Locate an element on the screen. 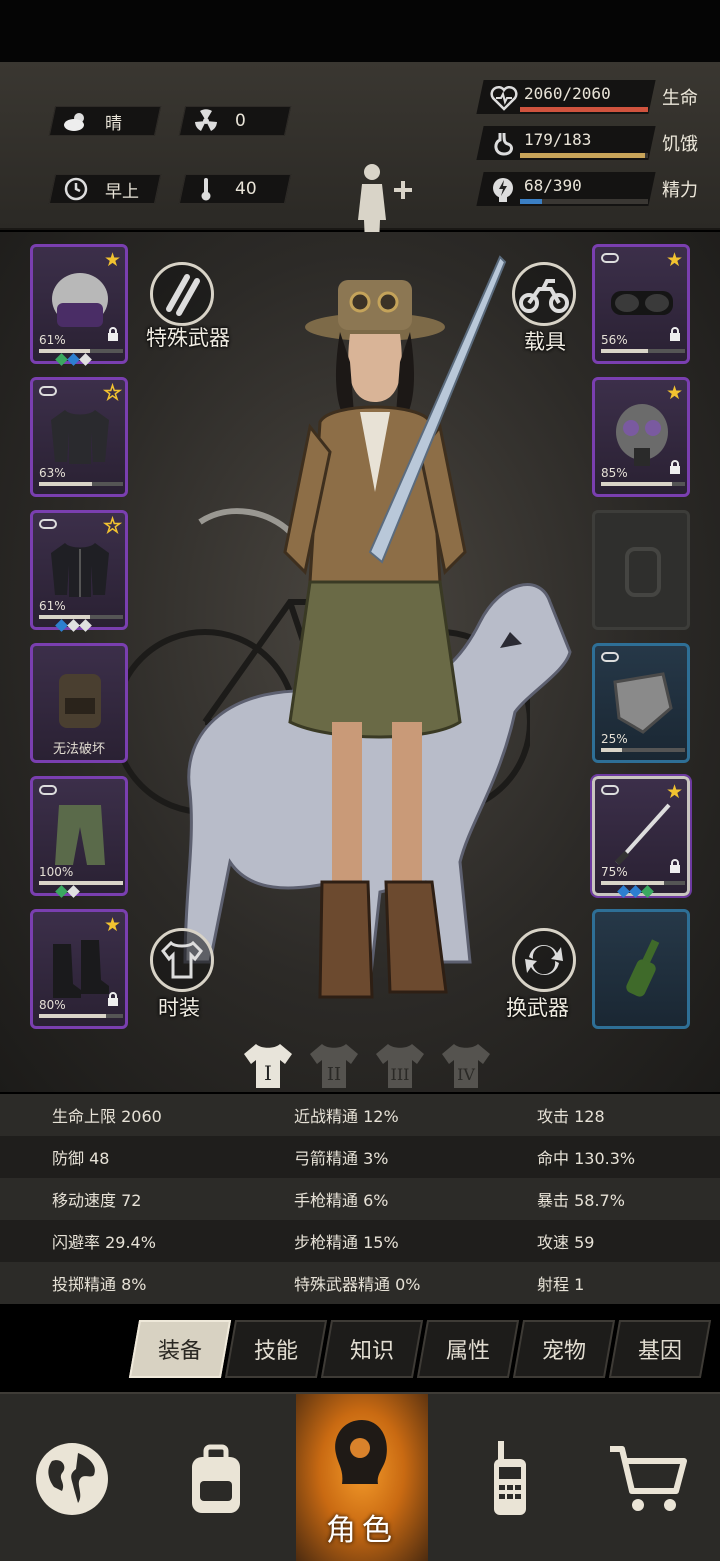 The image size is (720, 1561). stat-value: 射程 1 is located at coordinates (561, 1284).